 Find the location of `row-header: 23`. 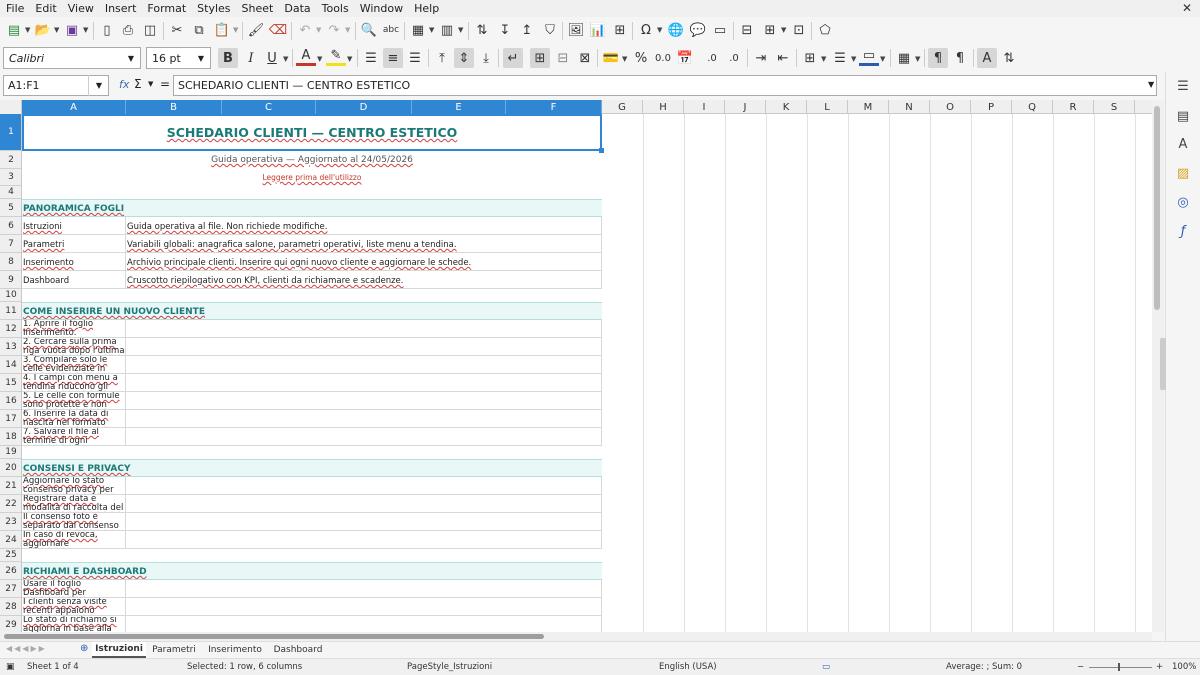

row-header: 23 is located at coordinates (10, 522).